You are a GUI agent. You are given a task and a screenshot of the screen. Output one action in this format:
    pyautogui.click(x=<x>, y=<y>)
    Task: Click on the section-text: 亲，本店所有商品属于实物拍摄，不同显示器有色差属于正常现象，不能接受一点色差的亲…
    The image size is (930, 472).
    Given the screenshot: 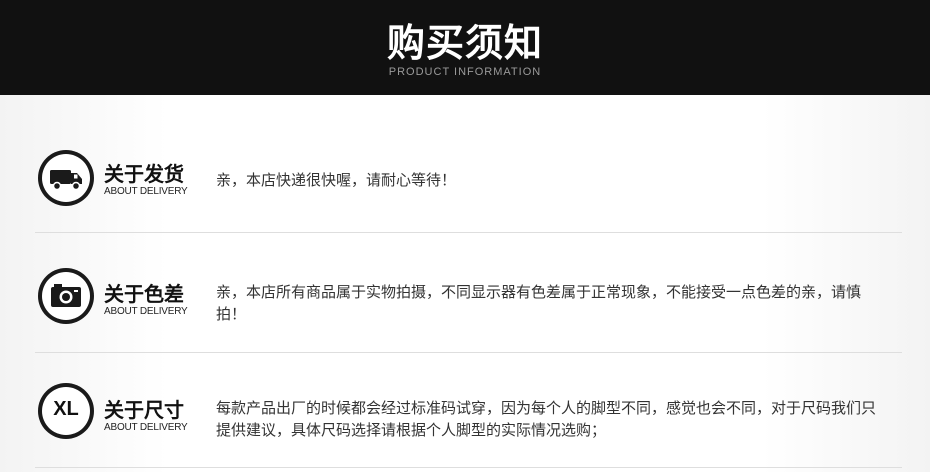 What is the action you would take?
    pyautogui.click(x=539, y=303)
    